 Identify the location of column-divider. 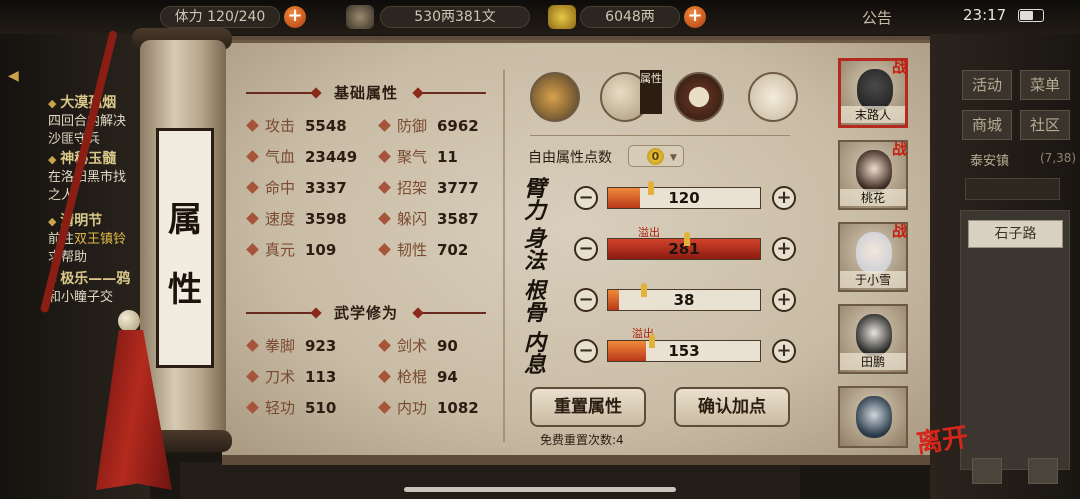
(504, 256).